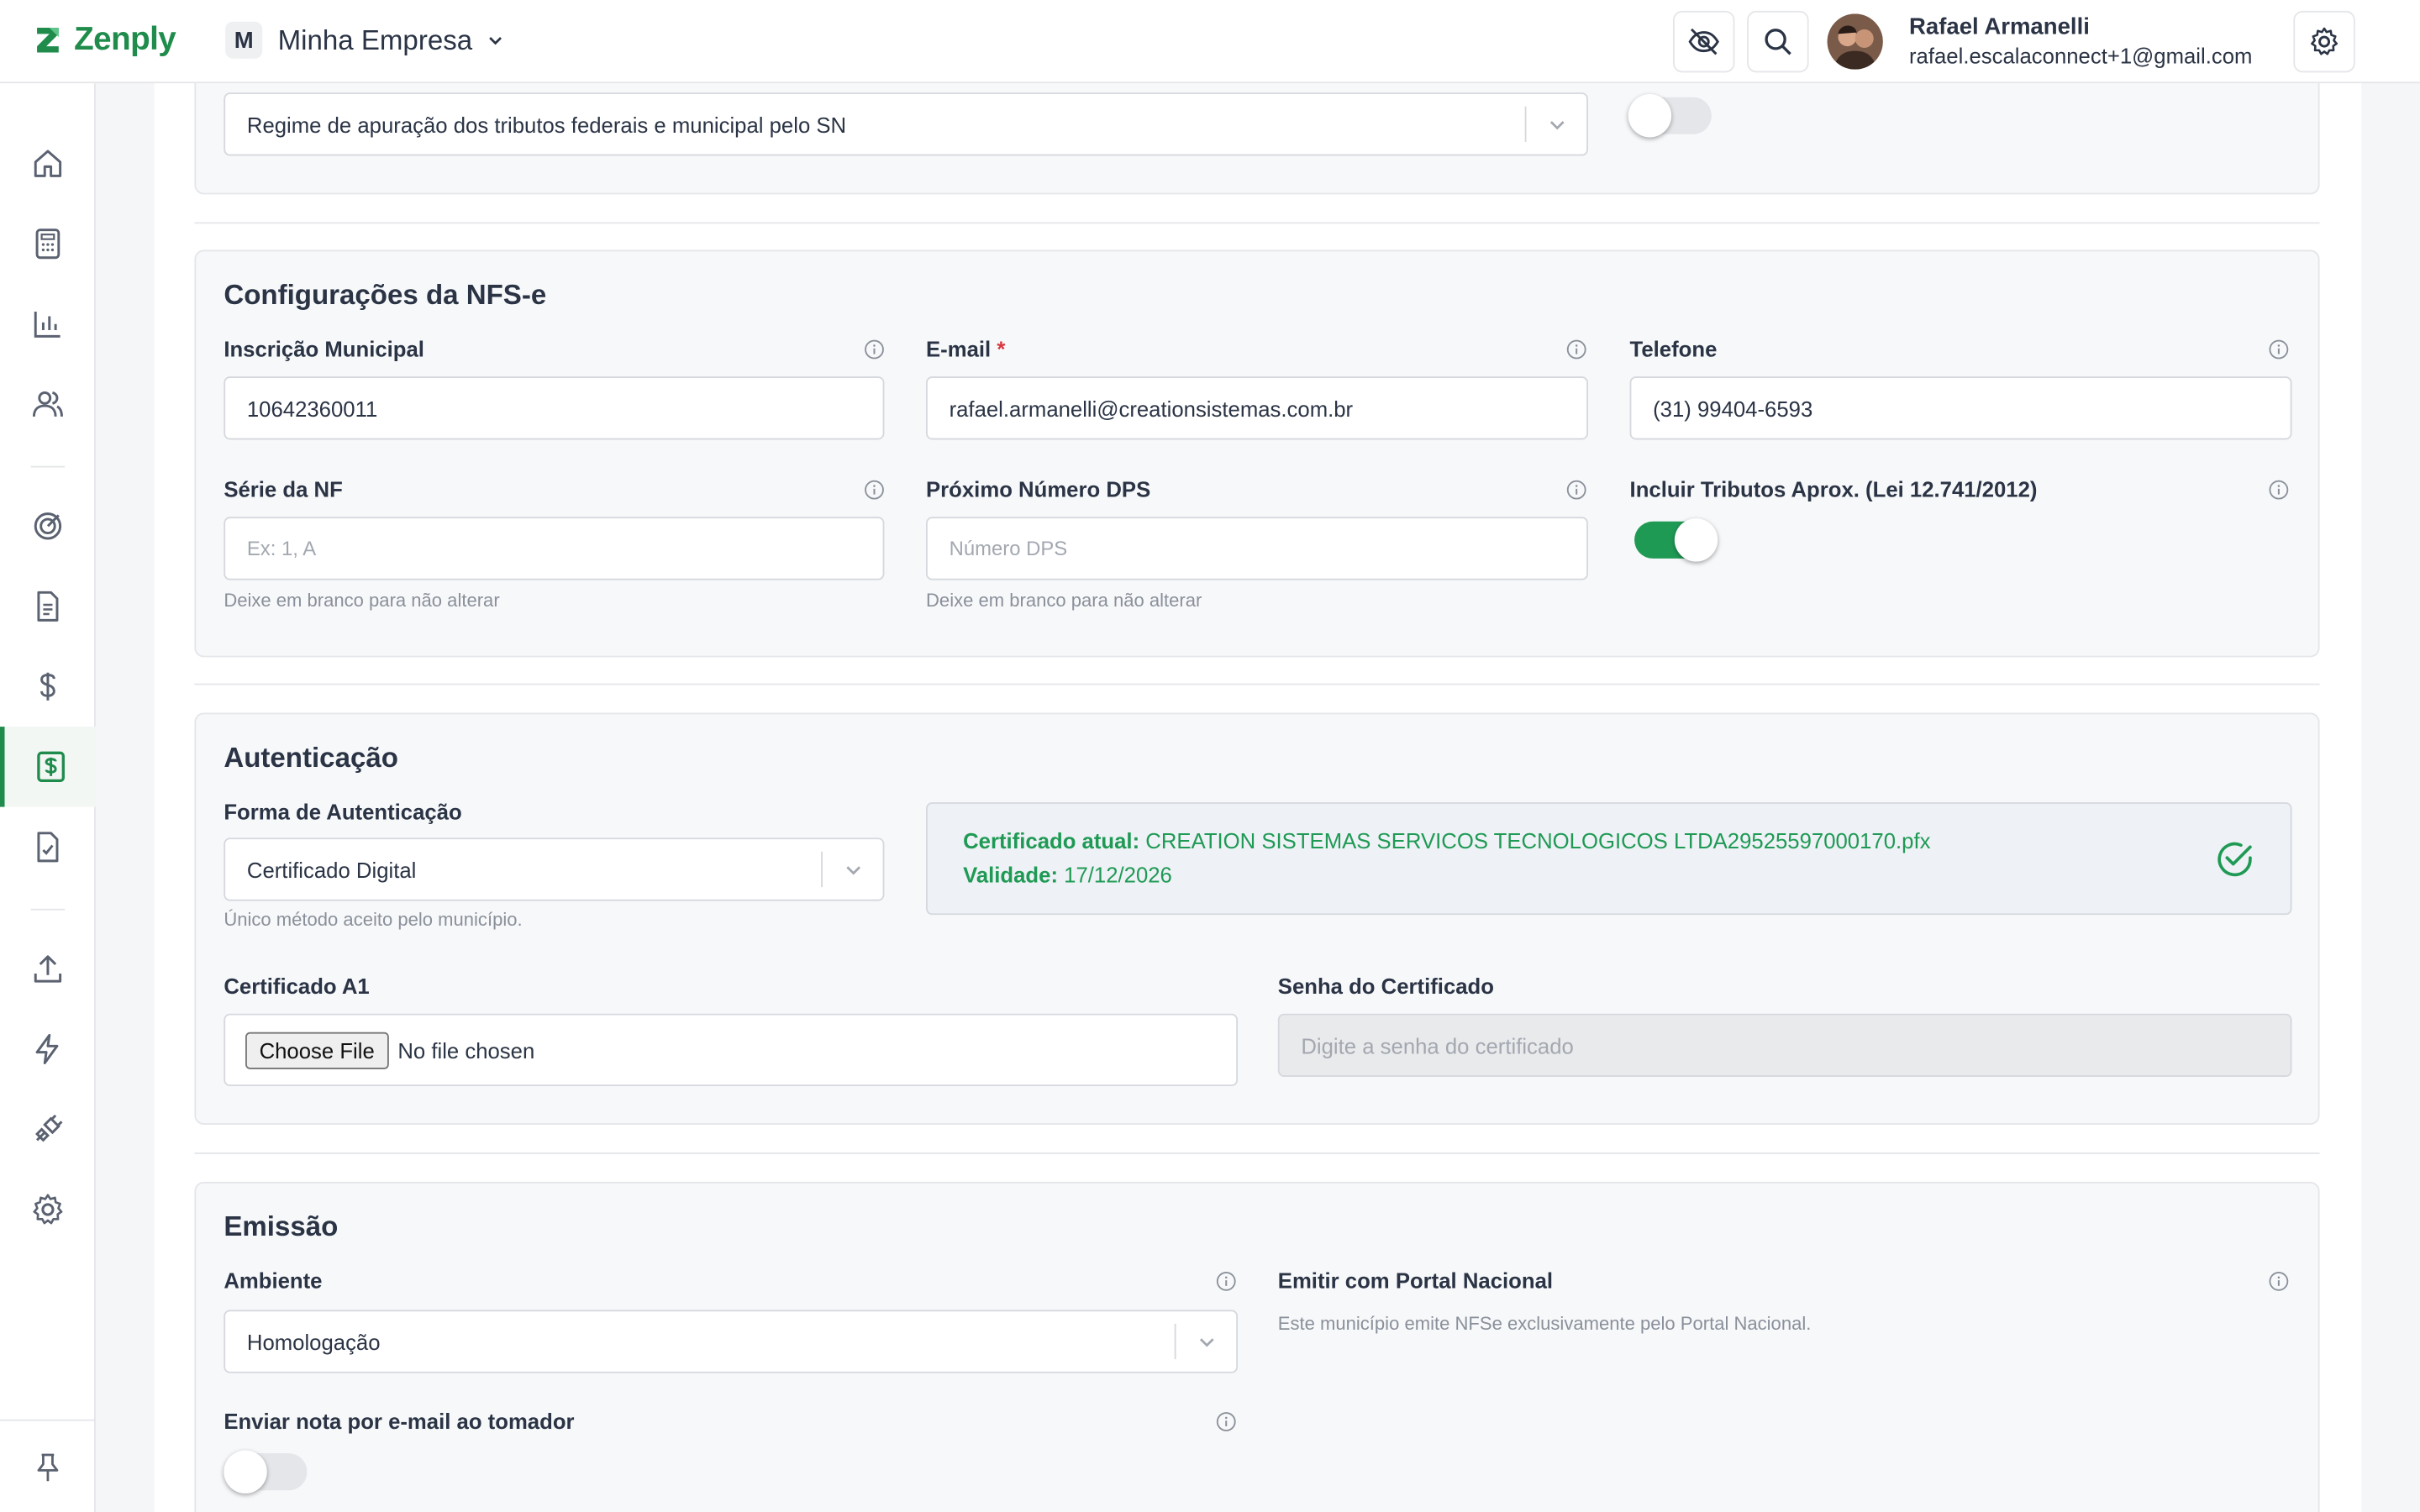 The image size is (2420, 1512). What do you see at coordinates (732, 1341) in the screenshot?
I see `ambiente-select: Homologação` at bounding box center [732, 1341].